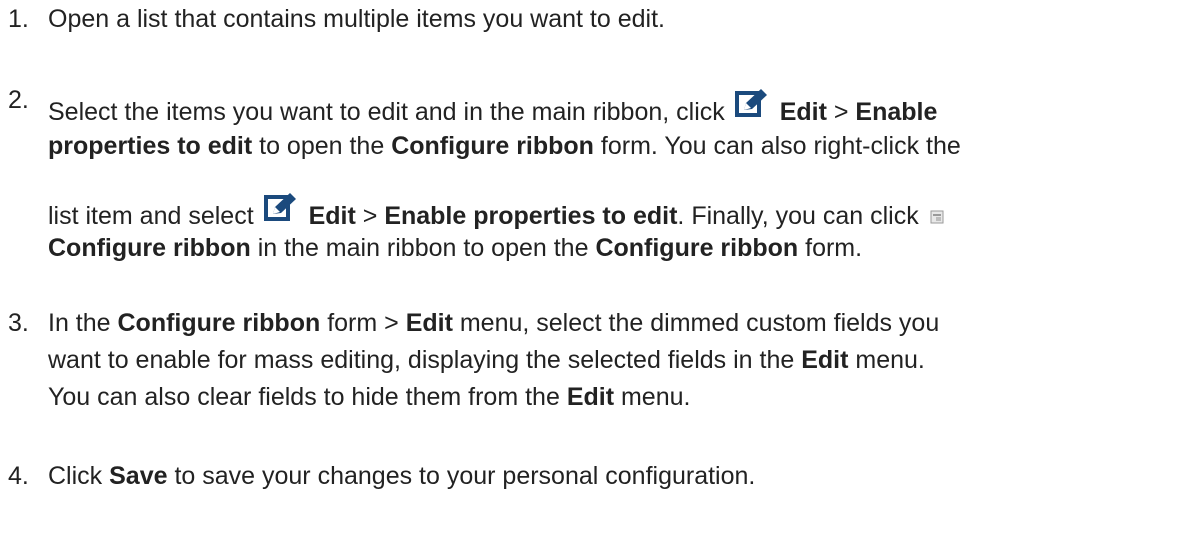  I want to click on step-number: 2., so click(18, 100).